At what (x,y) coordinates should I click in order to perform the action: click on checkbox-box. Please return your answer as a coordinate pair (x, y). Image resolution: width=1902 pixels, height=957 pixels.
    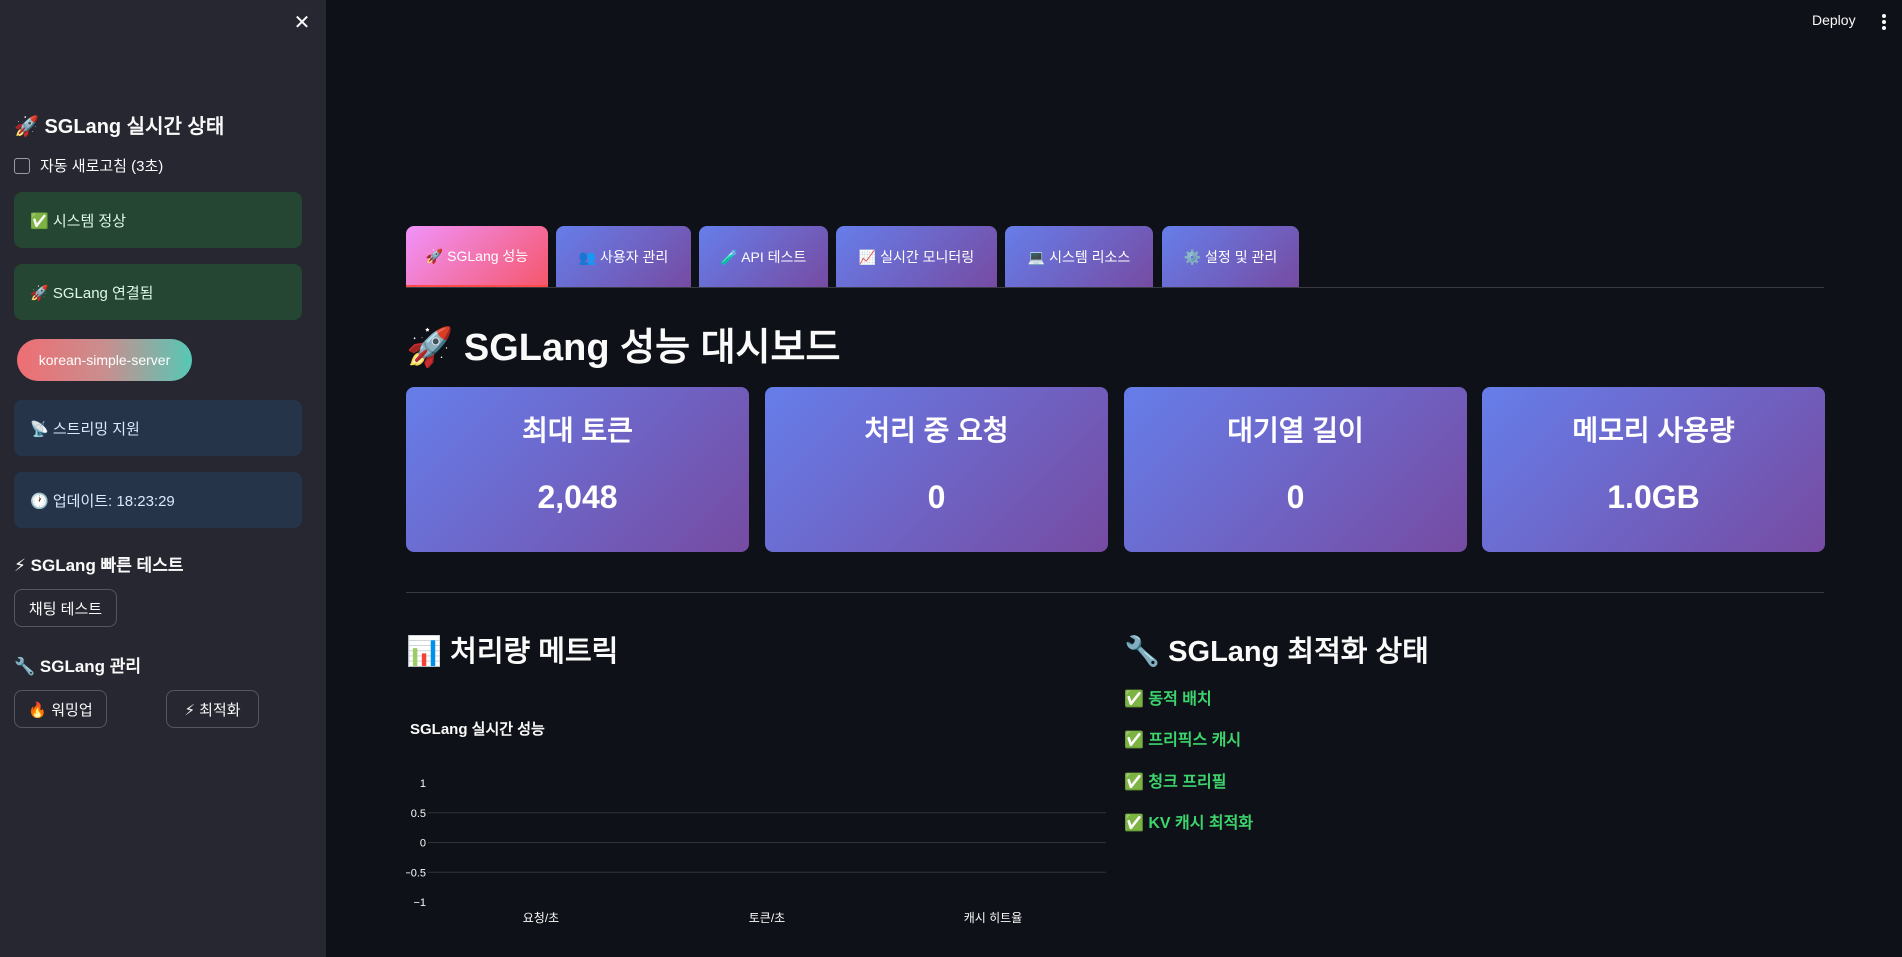
    Looking at the image, I should click on (22, 165).